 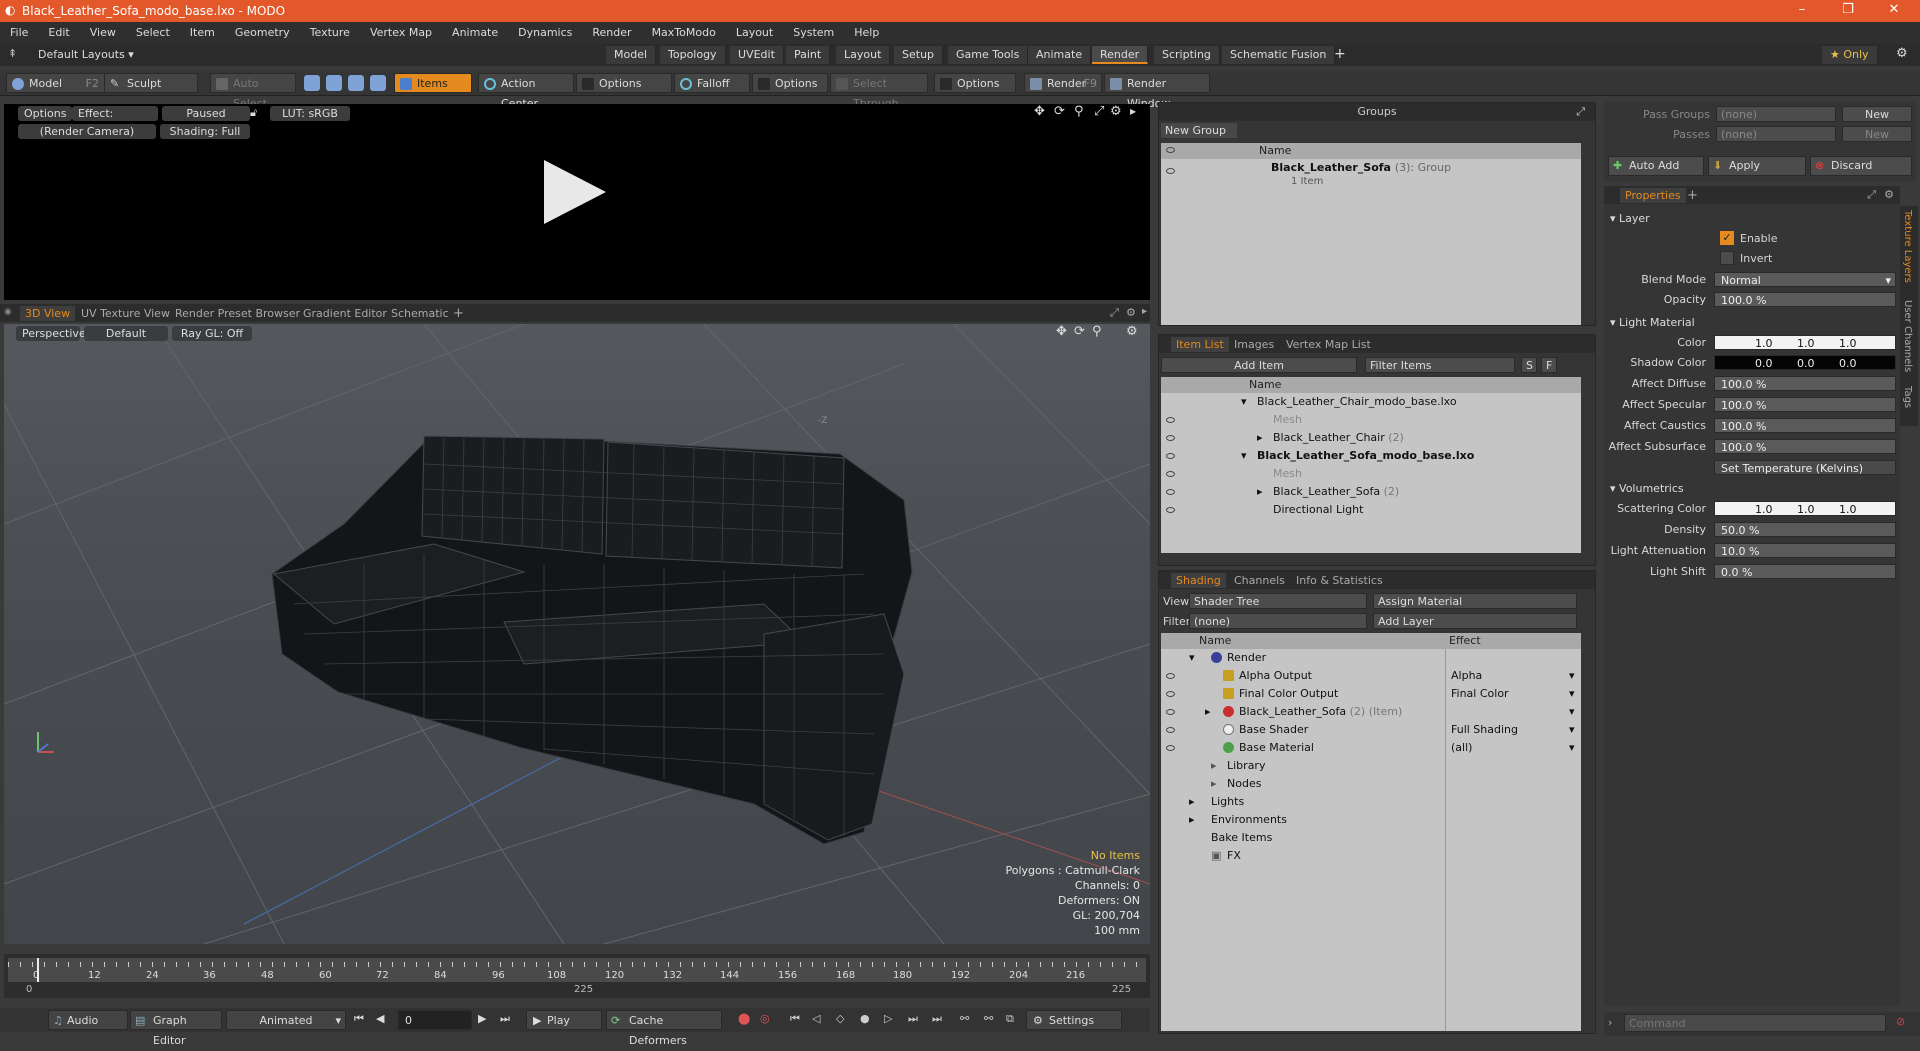 What do you see at coordinates (757, 55) in the screenshot?
I see `tab-uvedit: UVEdit` at bounding box center [757, 55].